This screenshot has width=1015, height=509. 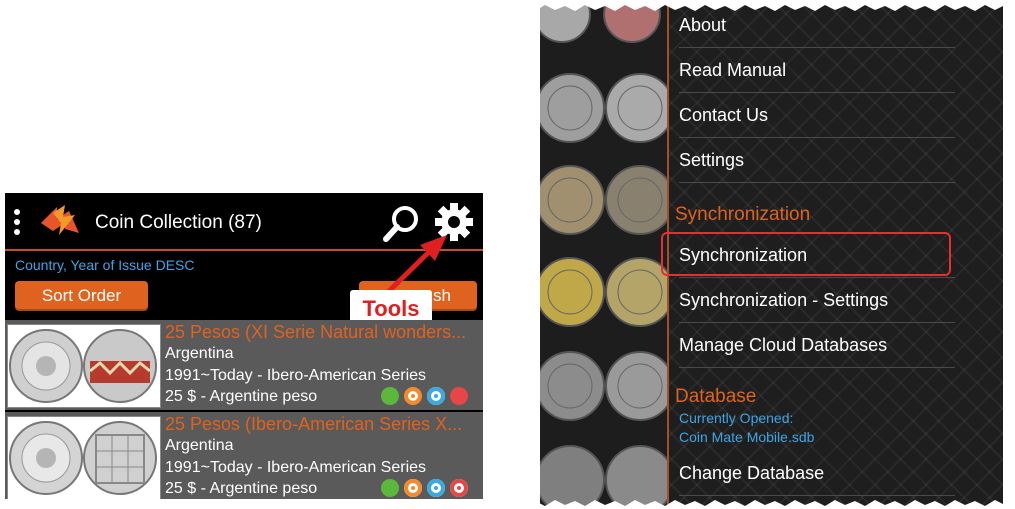 I want to click on app-logo-icon, so click(x=60, y=220).